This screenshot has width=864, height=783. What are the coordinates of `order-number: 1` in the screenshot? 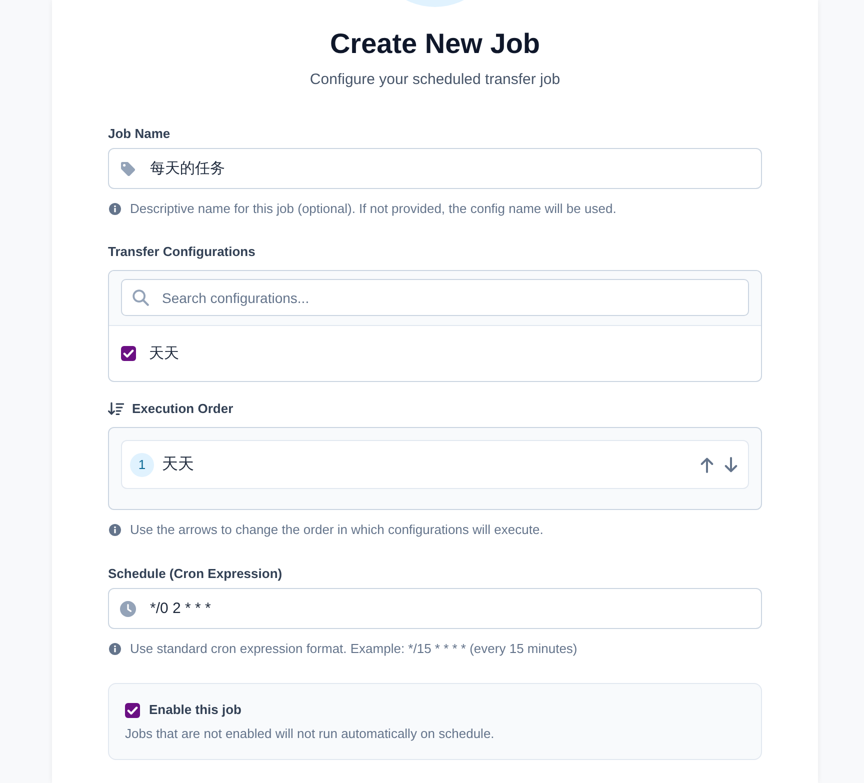 It's located at (142, 464).